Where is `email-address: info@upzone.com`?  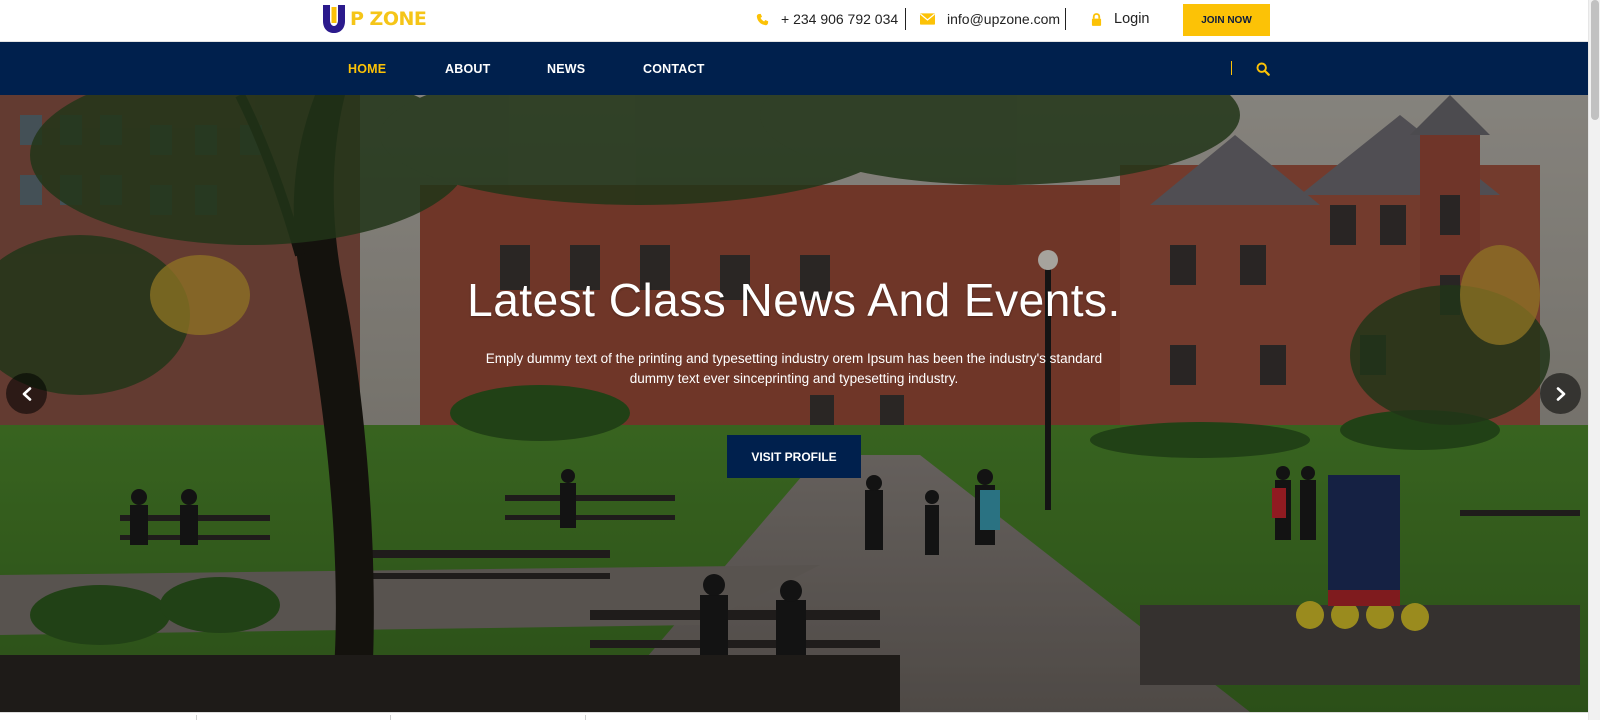 email-address: info@upzone.com is located at coordinates (1004, 19).